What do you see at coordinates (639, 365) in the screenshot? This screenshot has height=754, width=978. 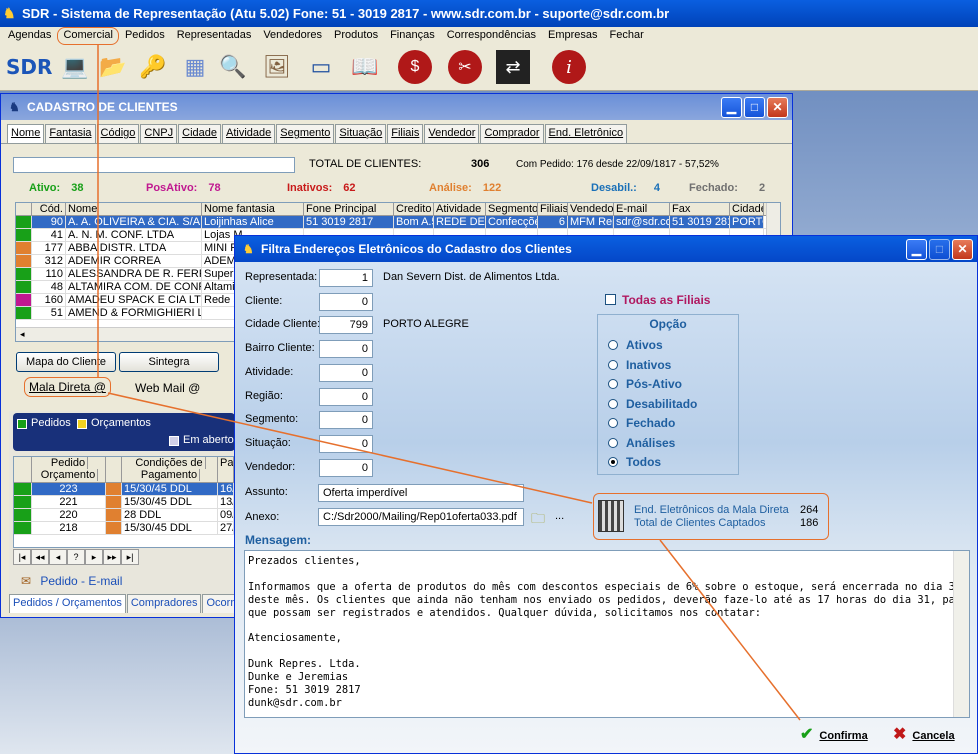 I see `radio-option: Inativos` at bounding box center [639, 365].